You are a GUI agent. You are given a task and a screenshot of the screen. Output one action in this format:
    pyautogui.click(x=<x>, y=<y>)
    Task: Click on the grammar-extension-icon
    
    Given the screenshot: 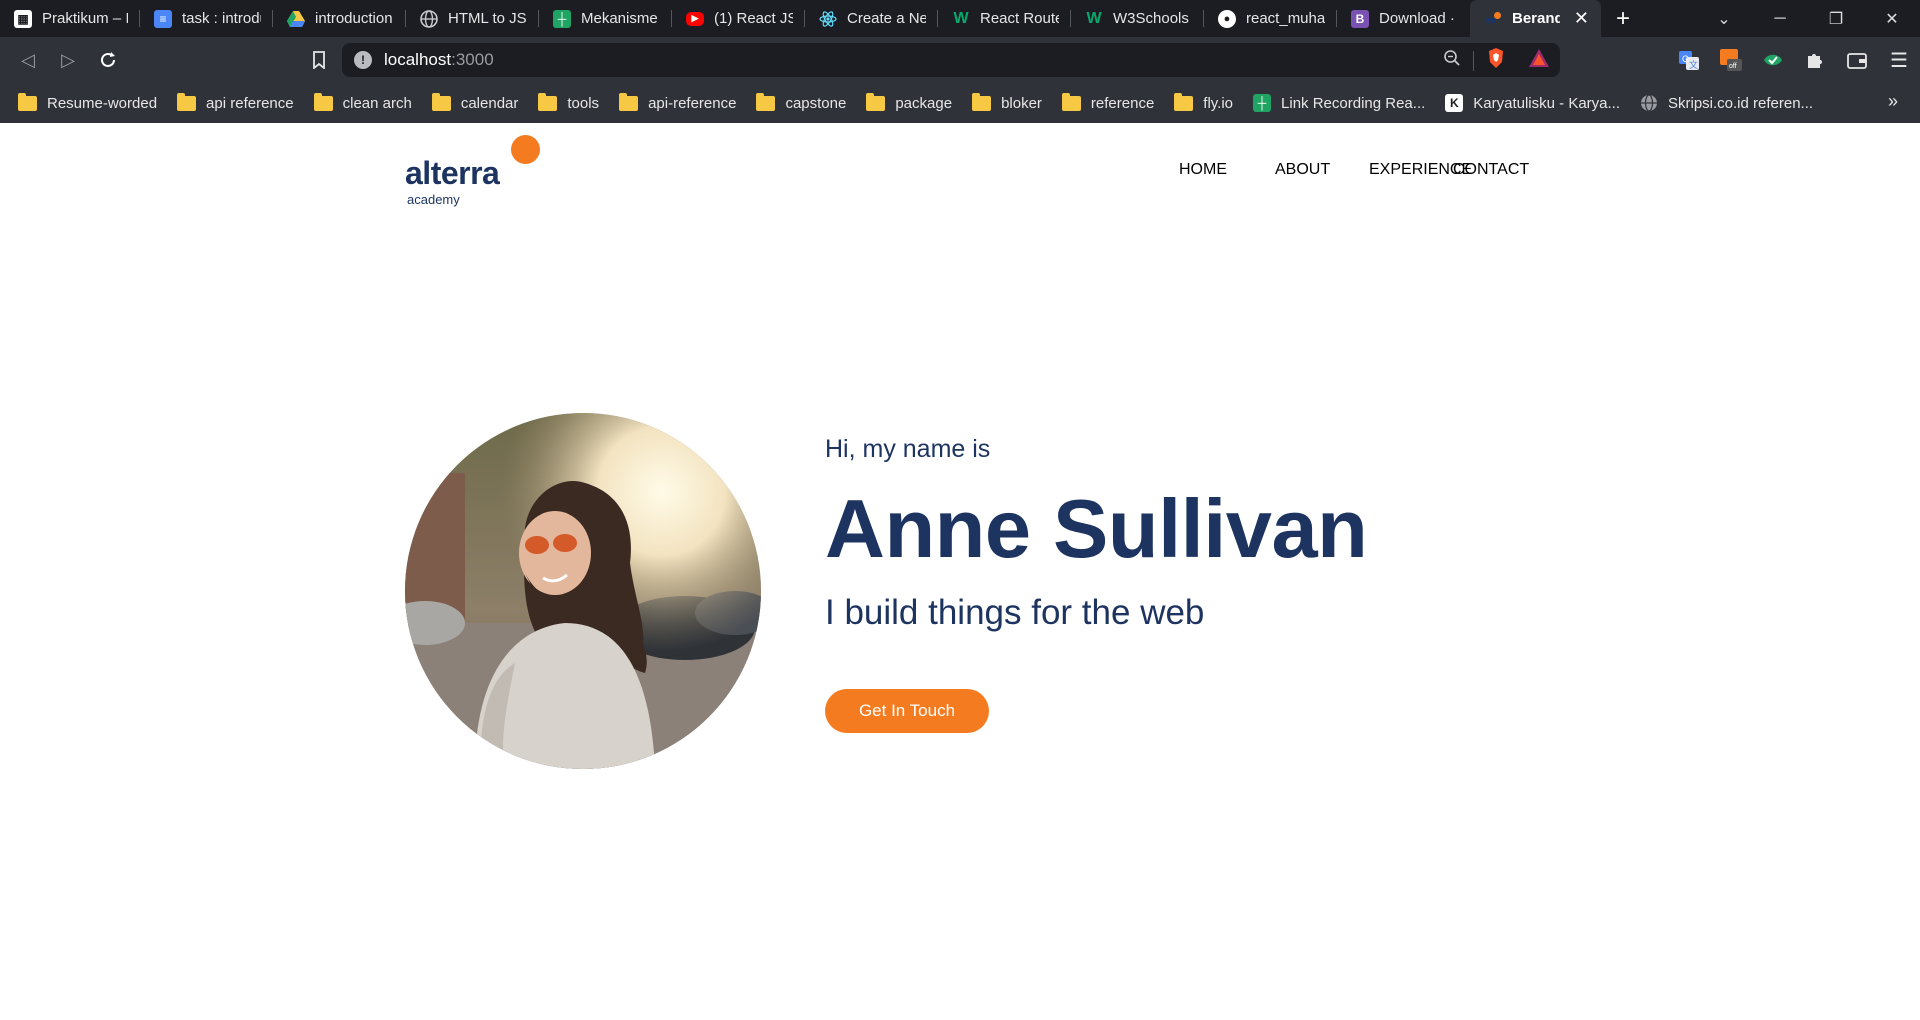 What is the action you would take?
    pyautogui.click(x=1773, y=60)
    